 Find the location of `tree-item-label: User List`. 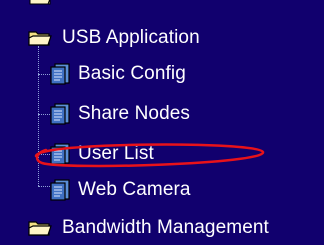

tree-item-label: User List is located at coordinates (116, 153).